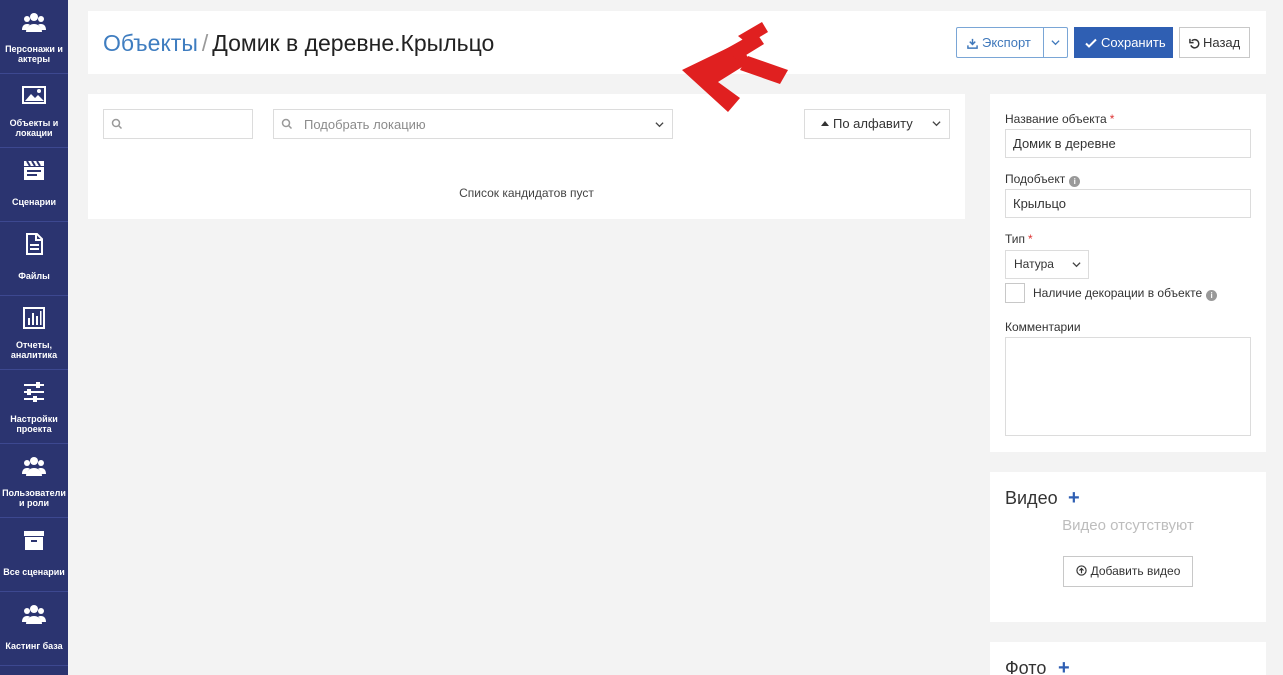  Describe the element at coordinates (1128, 525) in the screenshot. I see `no-video-message: Видео отсутствуют` at that location.